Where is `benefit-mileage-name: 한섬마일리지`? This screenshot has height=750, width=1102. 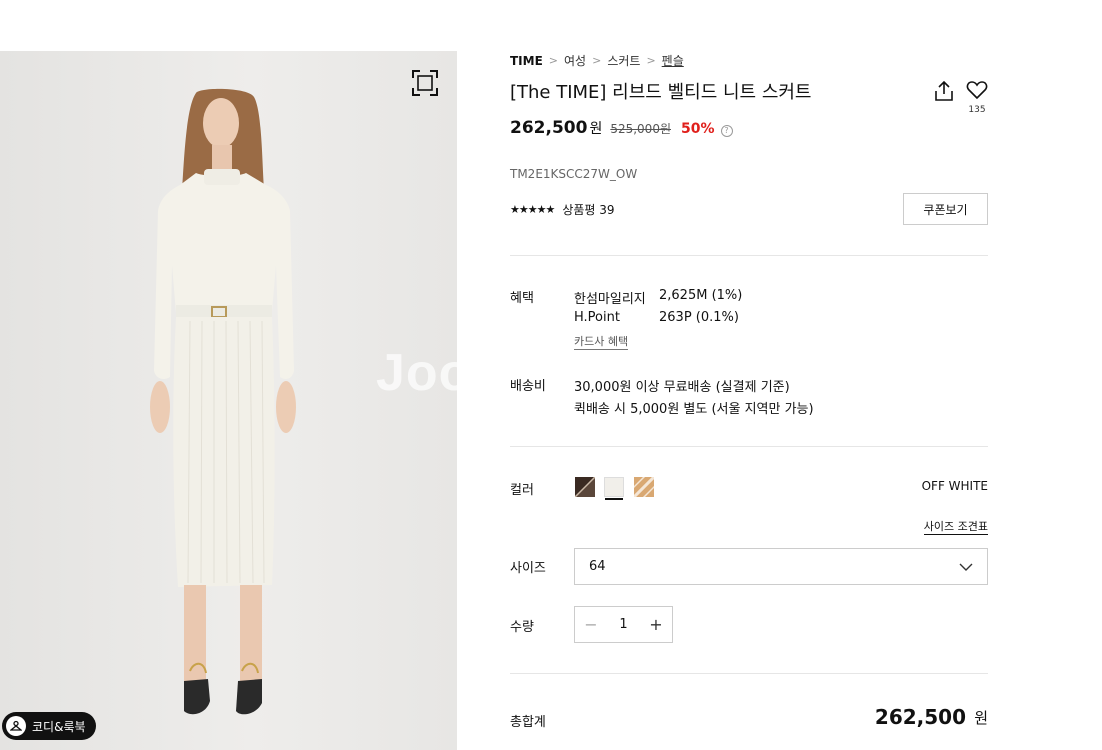 benefit-mileage-name: 한섬마일리지 is located at coordinates (610, 299).